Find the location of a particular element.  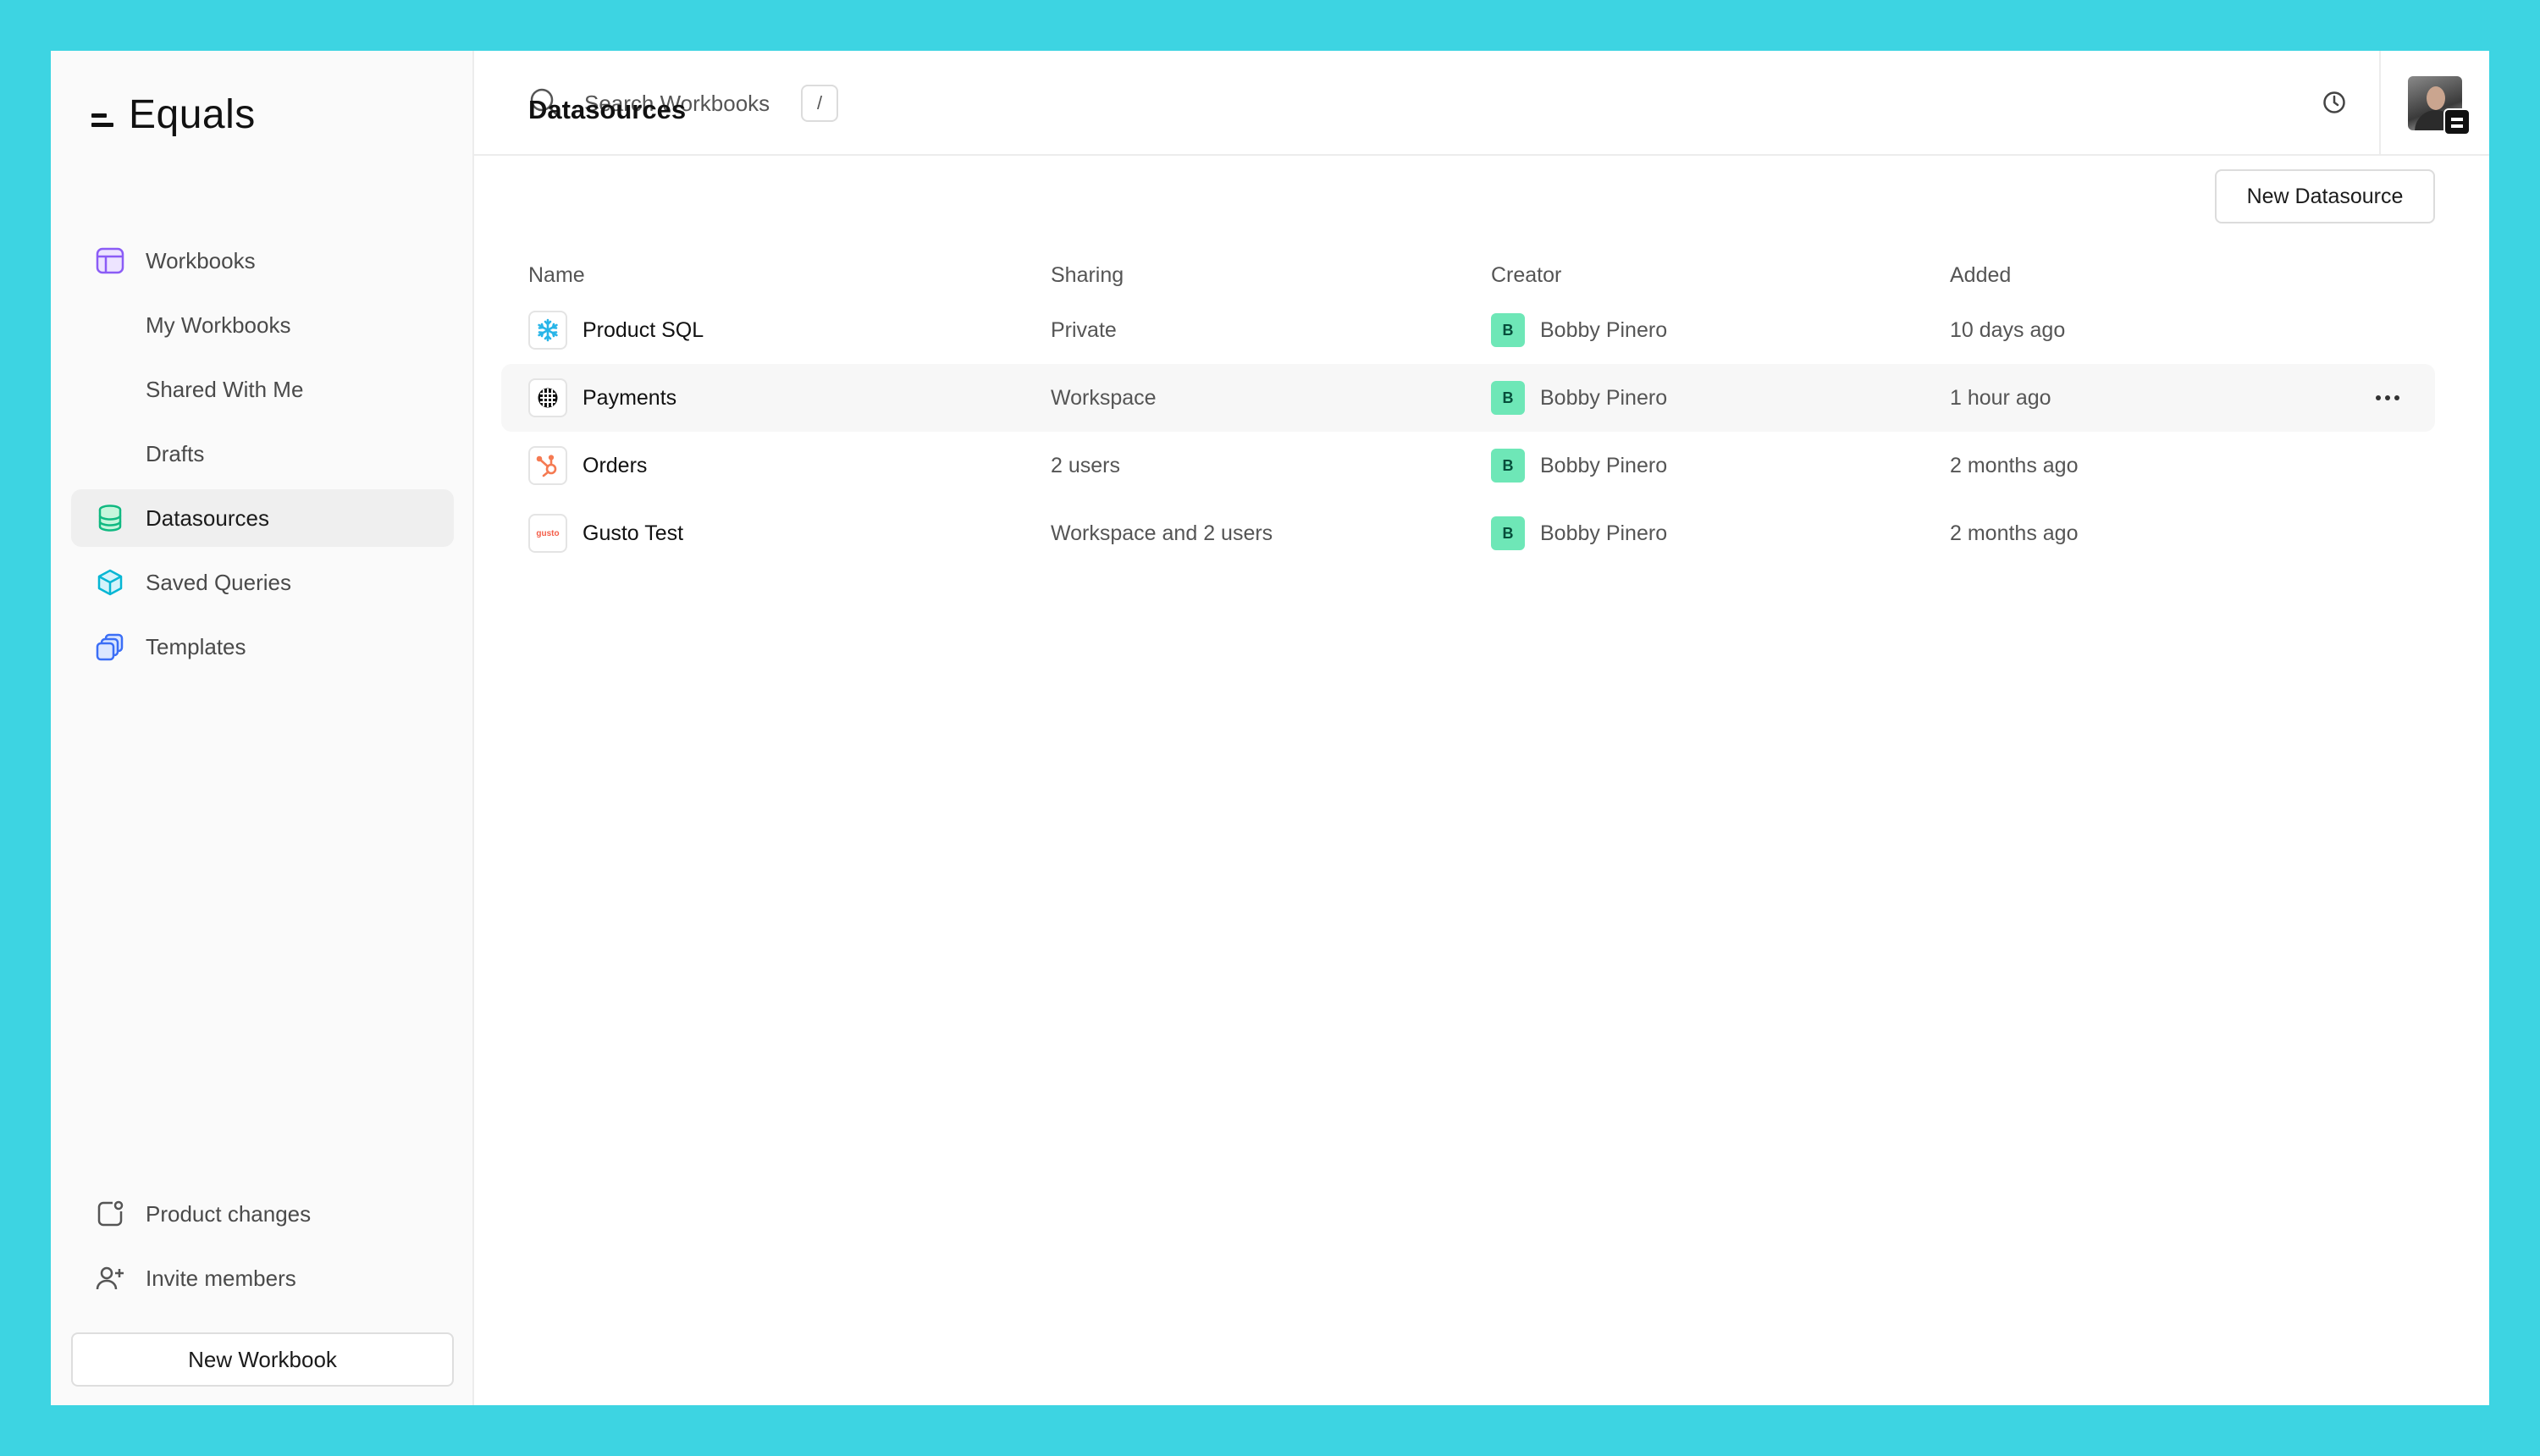

sidebar-item-label: Datasources is located at coordinates (207, 518).